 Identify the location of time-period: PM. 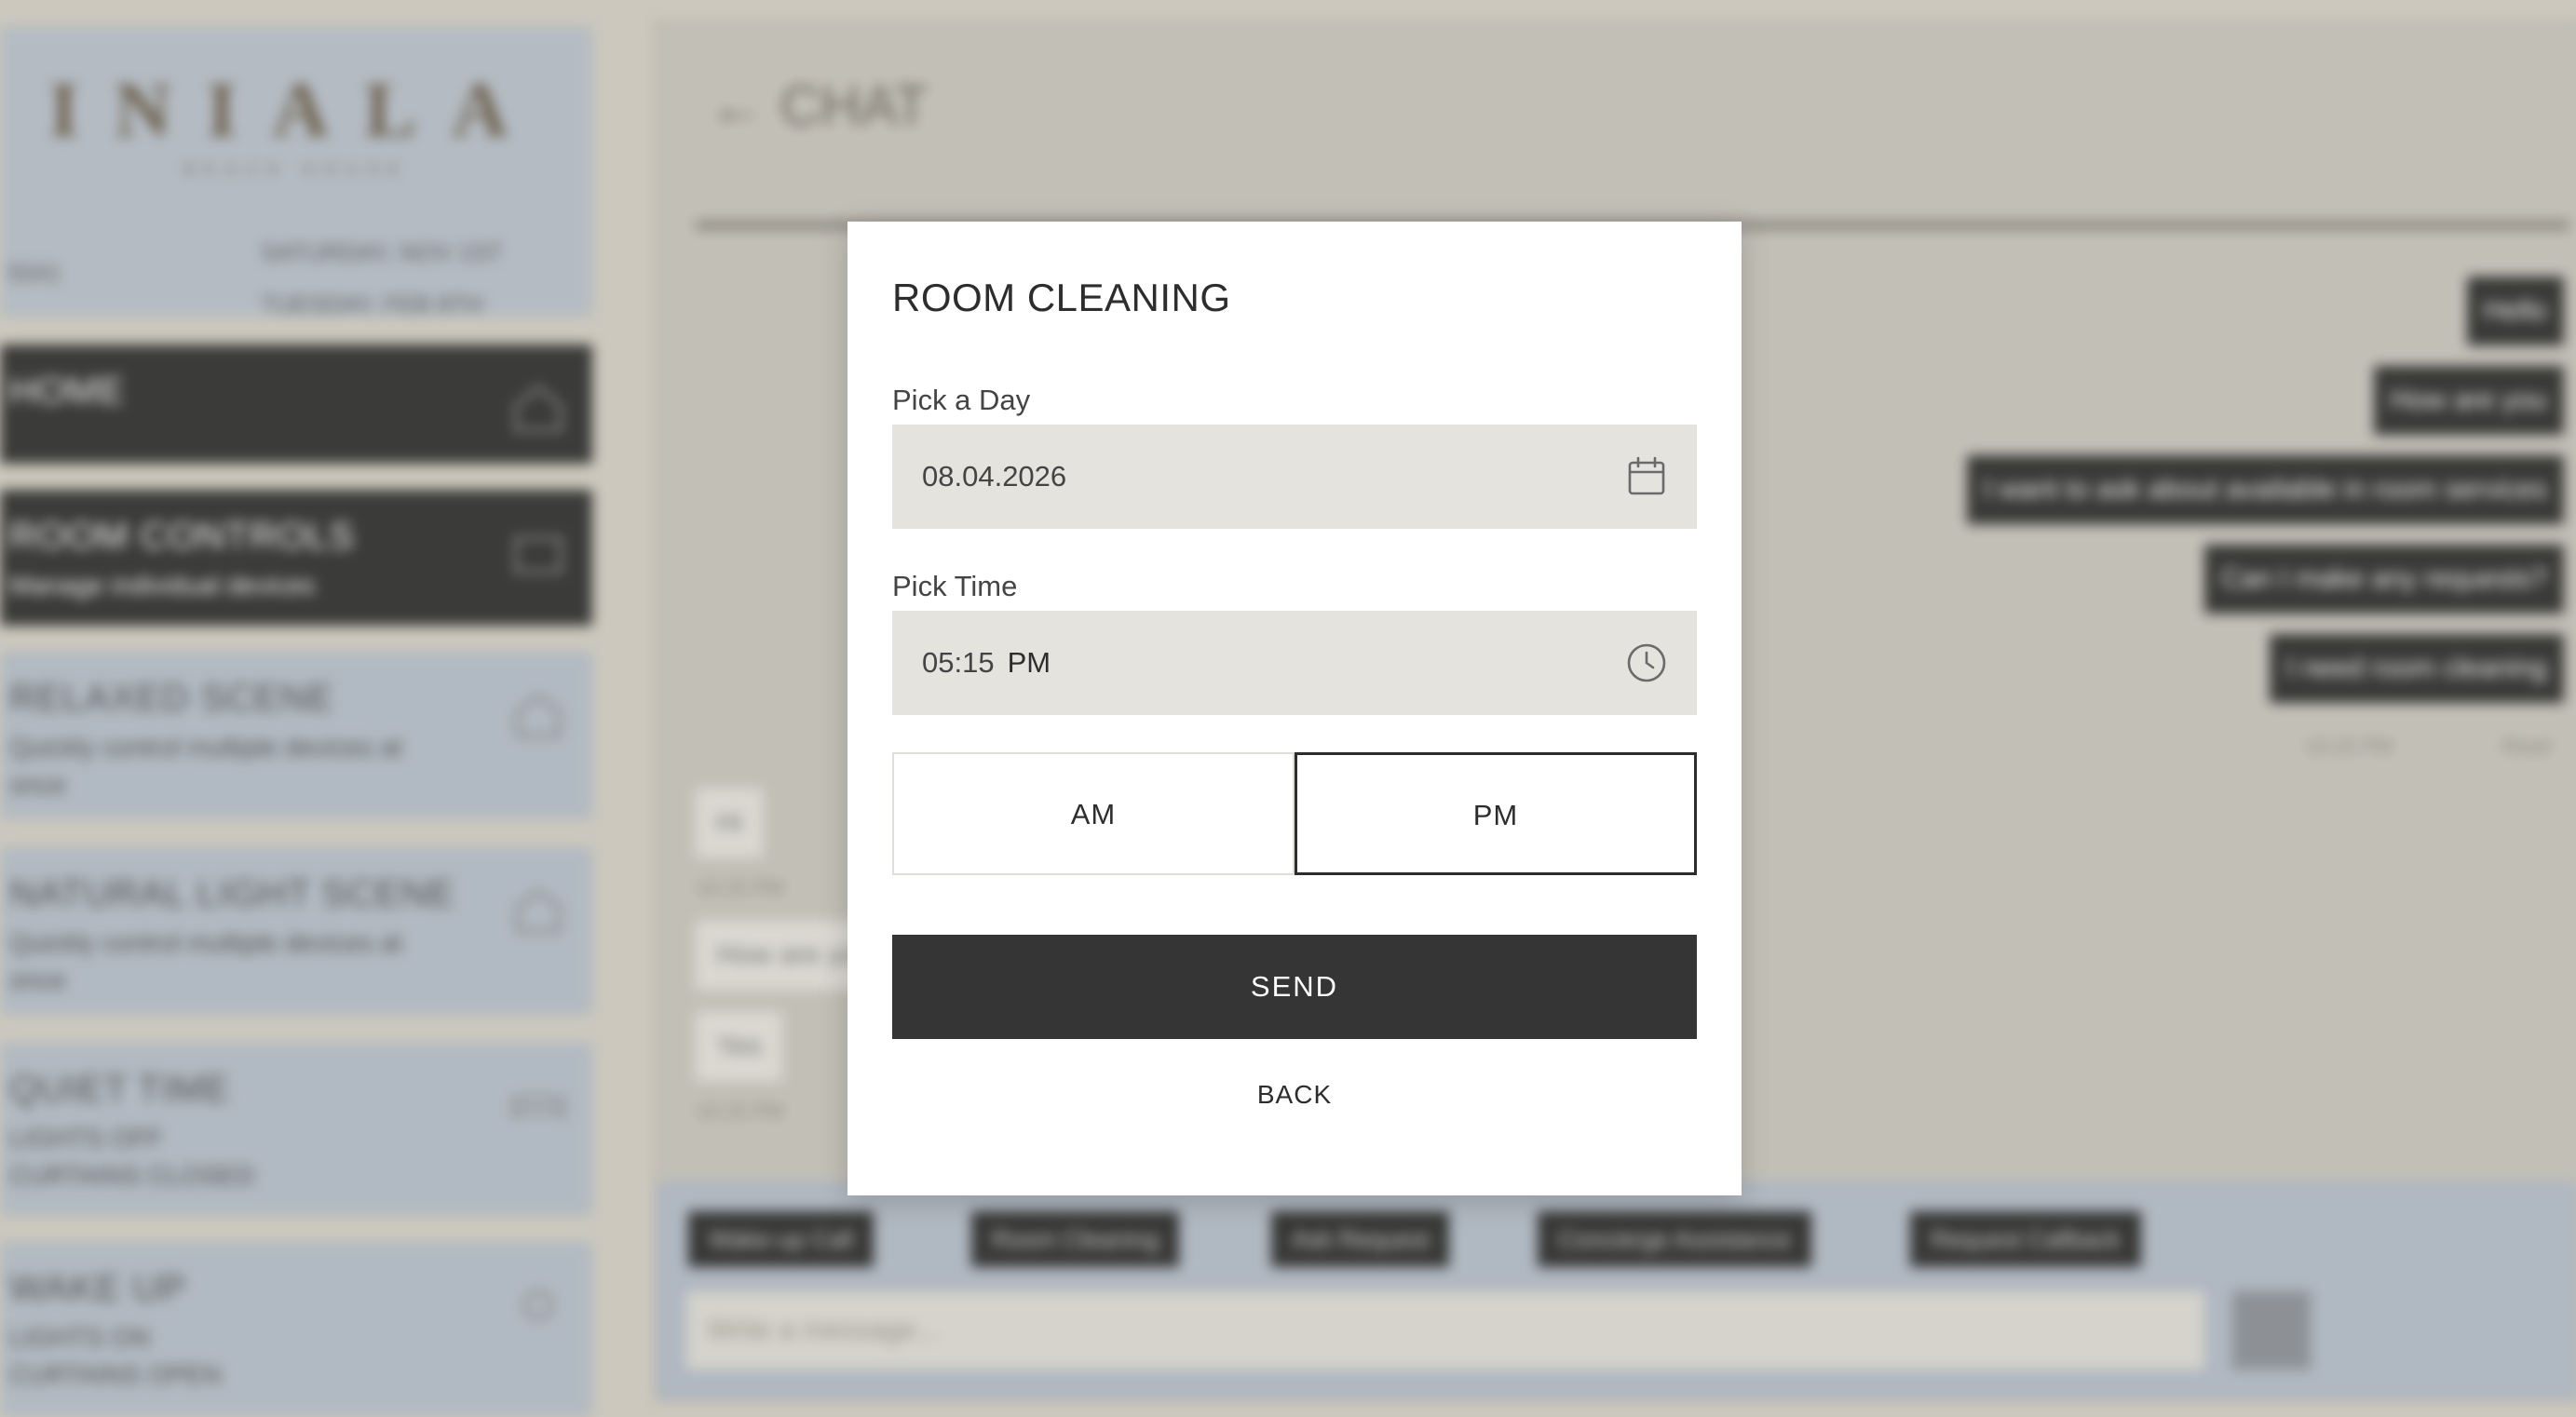
(1029, 662).